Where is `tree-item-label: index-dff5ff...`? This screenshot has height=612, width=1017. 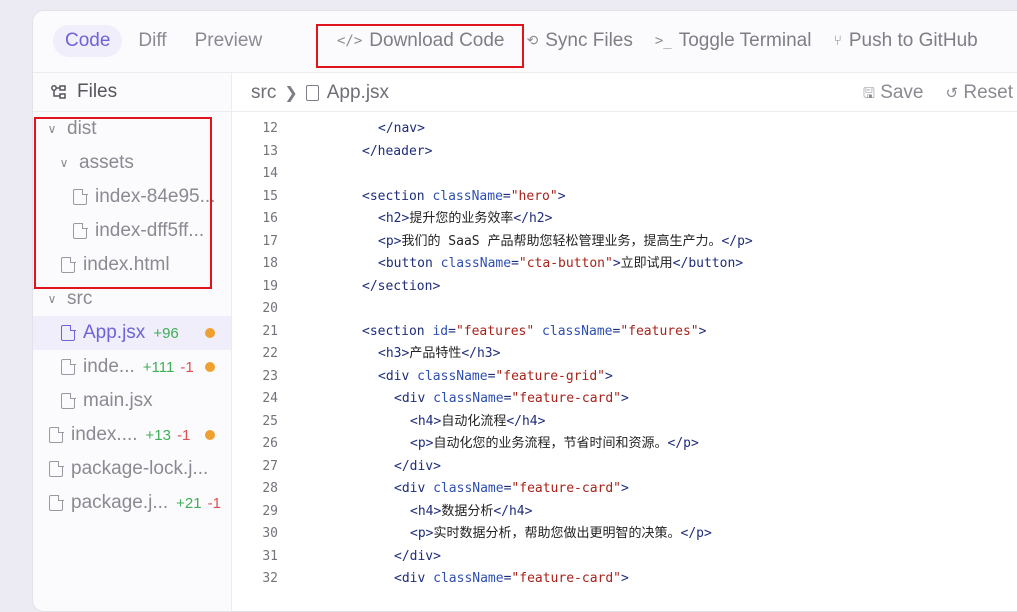 tree-item-label: index-dff5ff... is located at coordinates (150, 230).